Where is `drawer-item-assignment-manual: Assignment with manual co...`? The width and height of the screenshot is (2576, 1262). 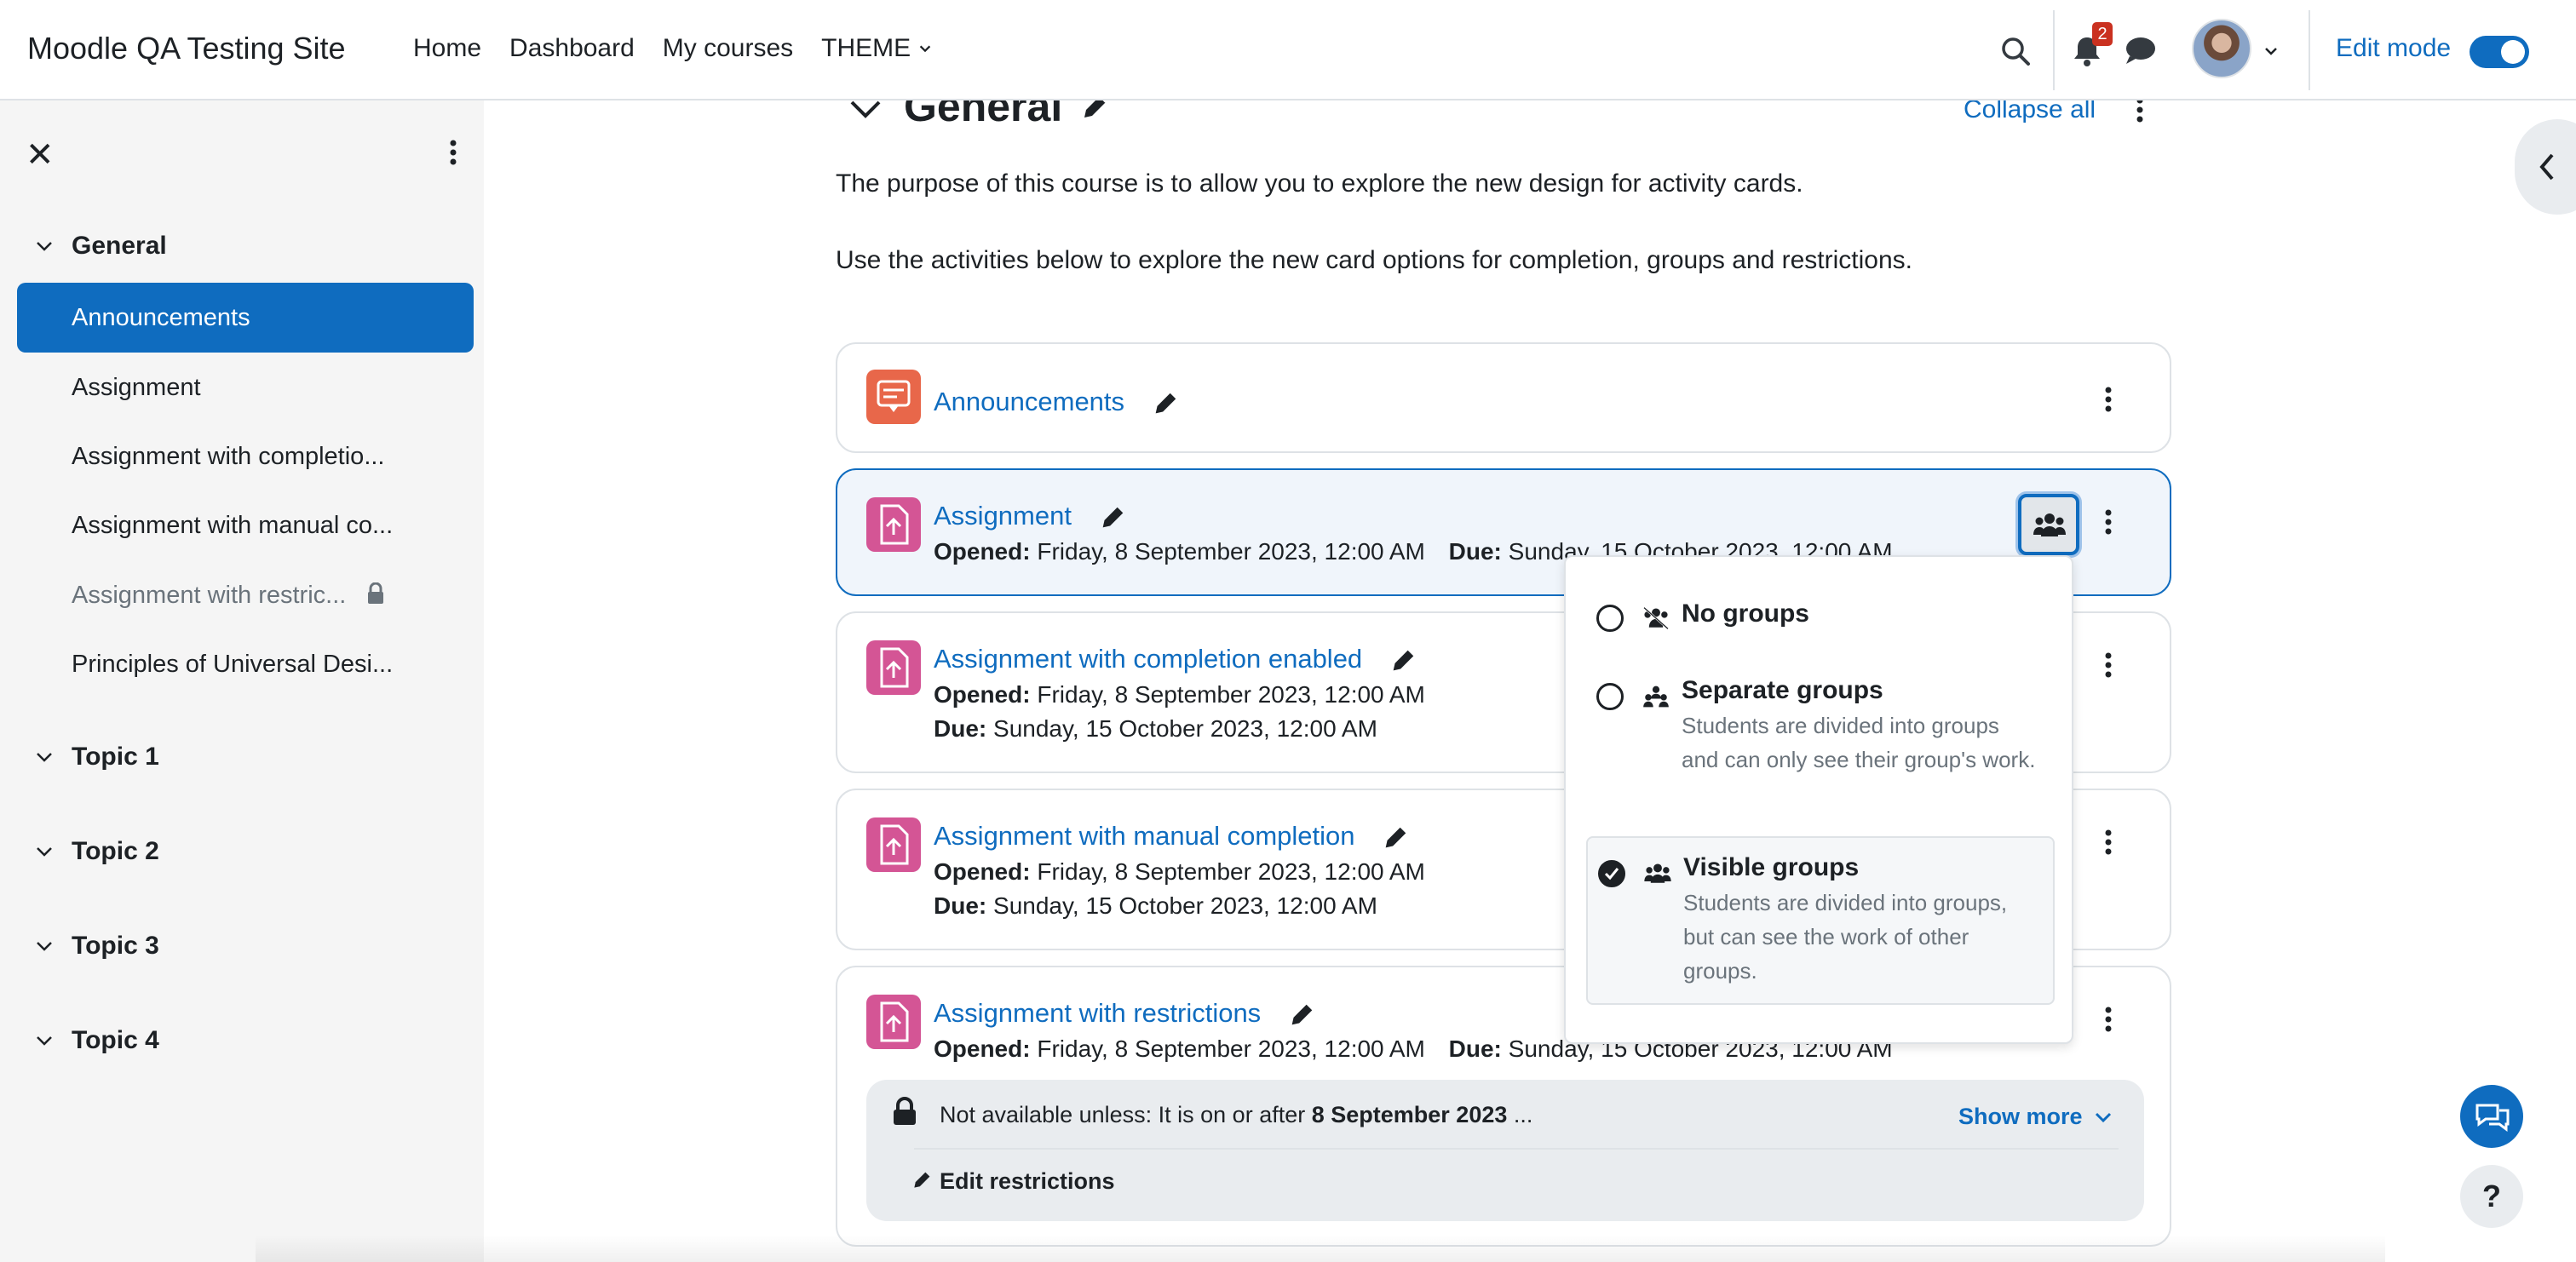 drawer-item-assignment-manual: Assignment with manual co... is located at coordinates (246, 525).